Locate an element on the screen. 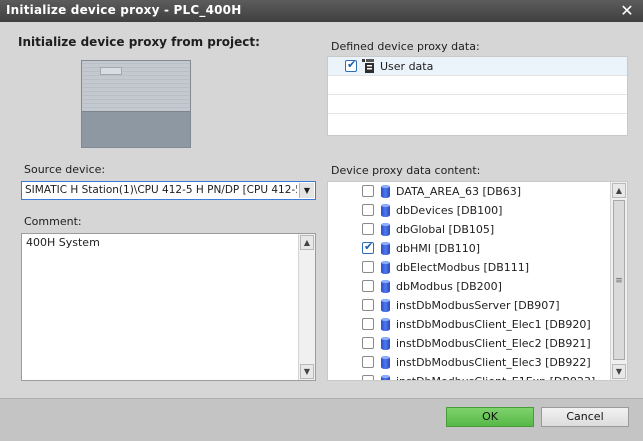 The height and width of the screenshot is (441, 643). item-name: dbModbus [DB200] is located at coordinates (449, 286).